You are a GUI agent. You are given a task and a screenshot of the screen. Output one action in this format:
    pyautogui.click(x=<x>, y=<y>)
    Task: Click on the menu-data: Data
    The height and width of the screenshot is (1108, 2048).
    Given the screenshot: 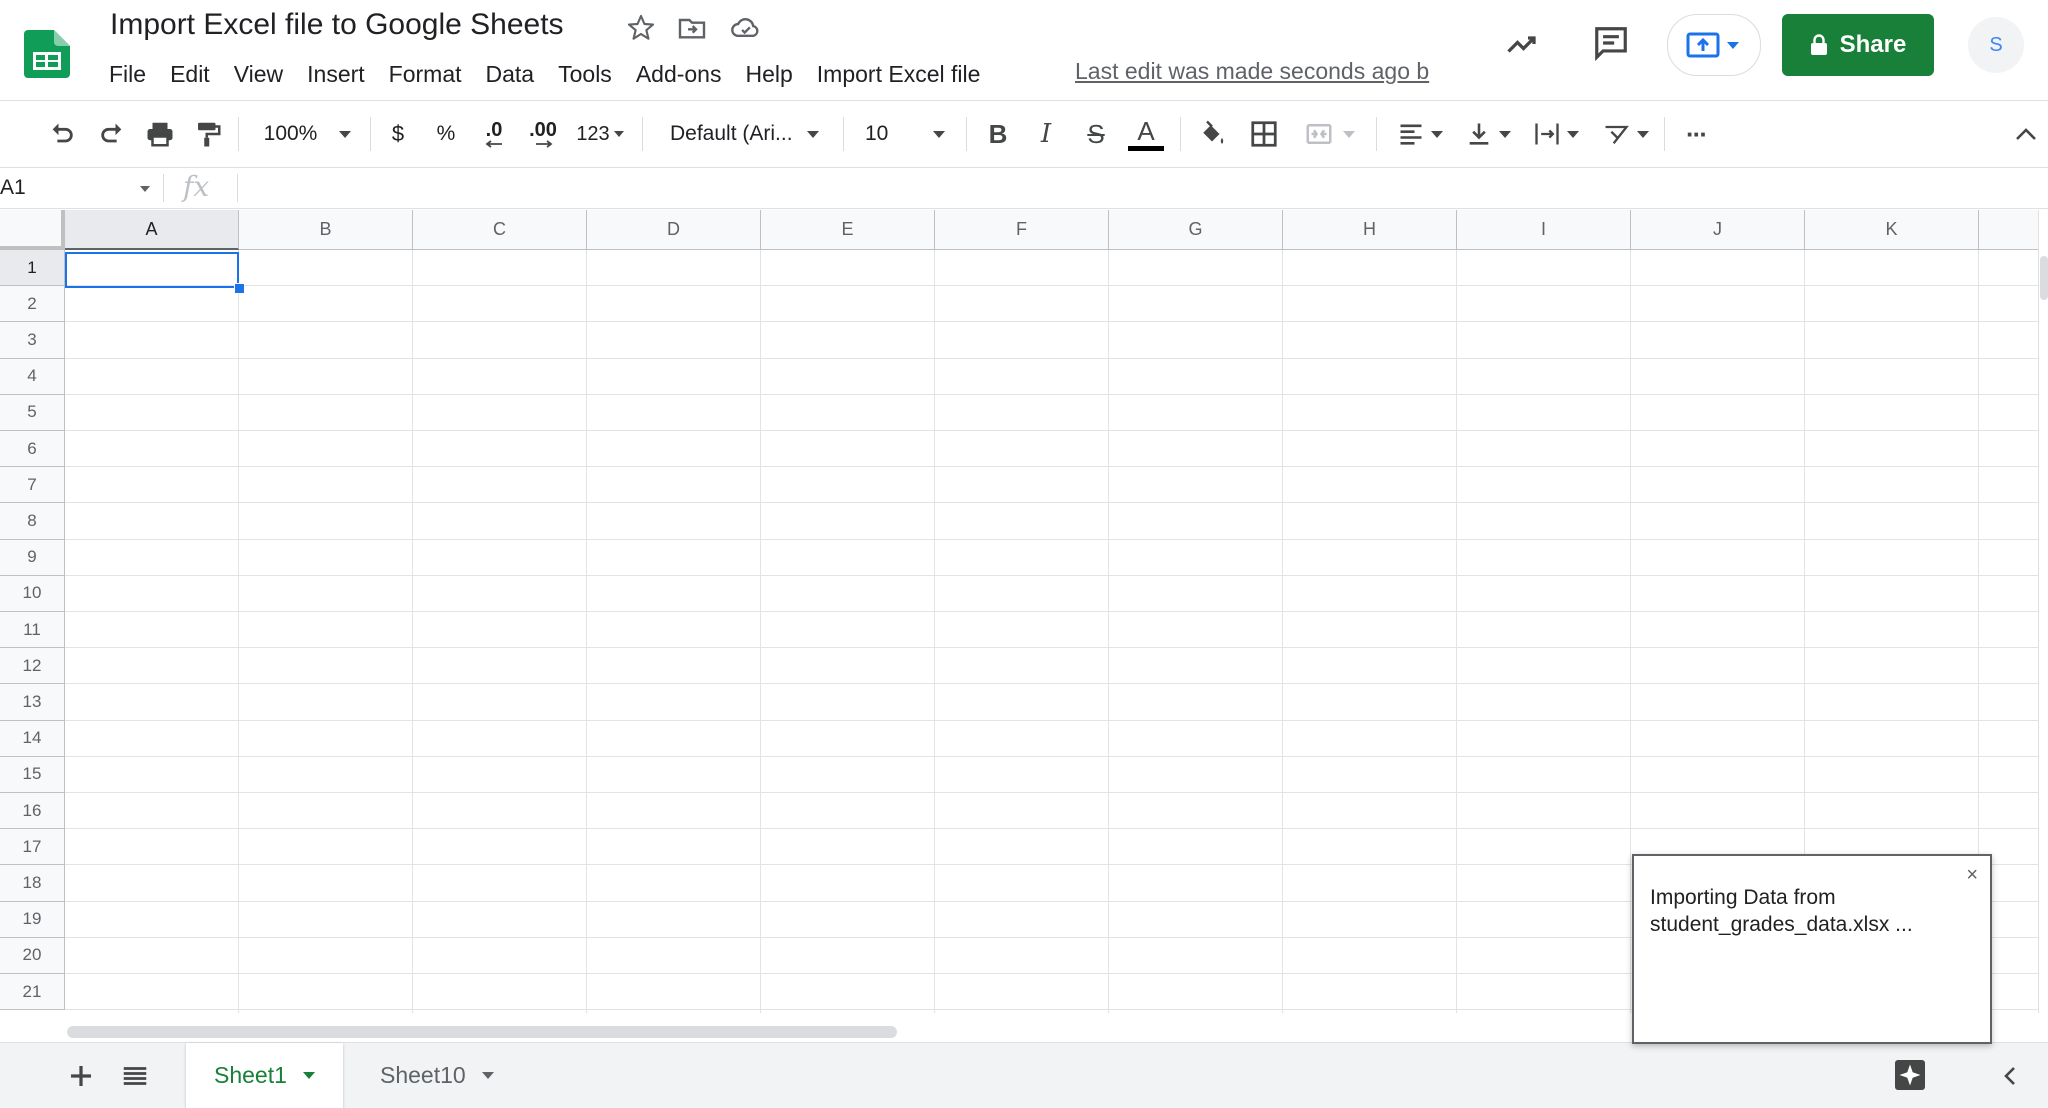 What is the action you would take?
    pyautogui.click(x=510, y=74)
    